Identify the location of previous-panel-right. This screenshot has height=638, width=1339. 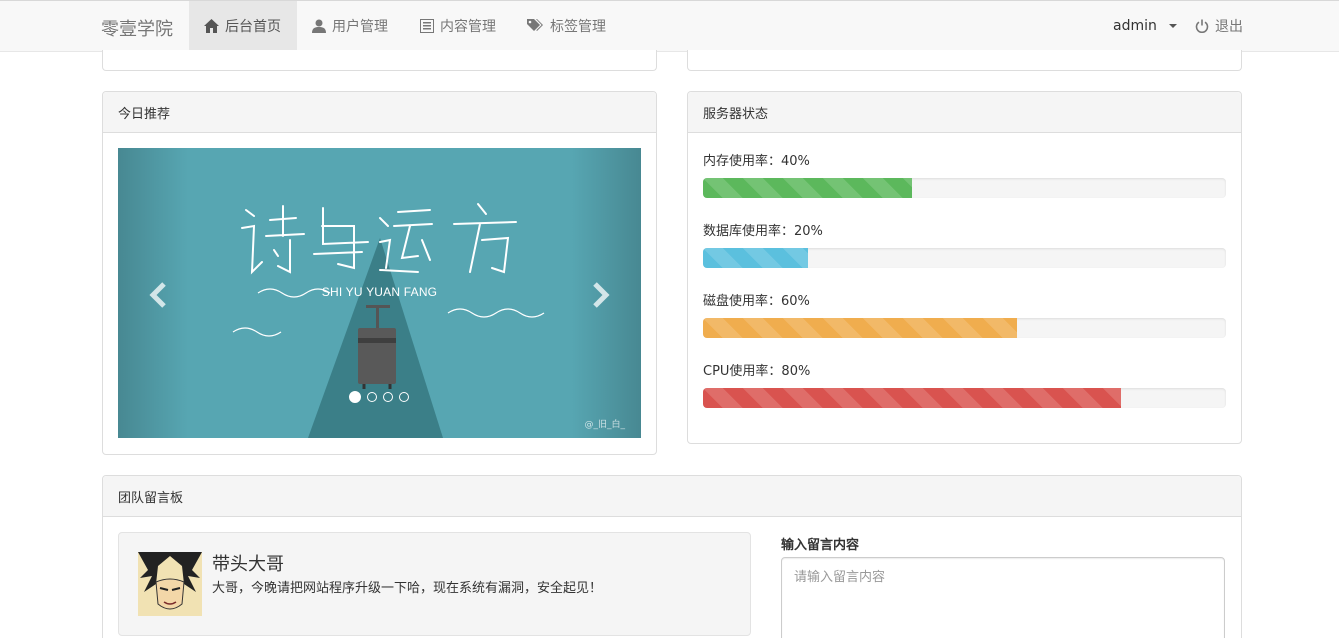
(964, 60).